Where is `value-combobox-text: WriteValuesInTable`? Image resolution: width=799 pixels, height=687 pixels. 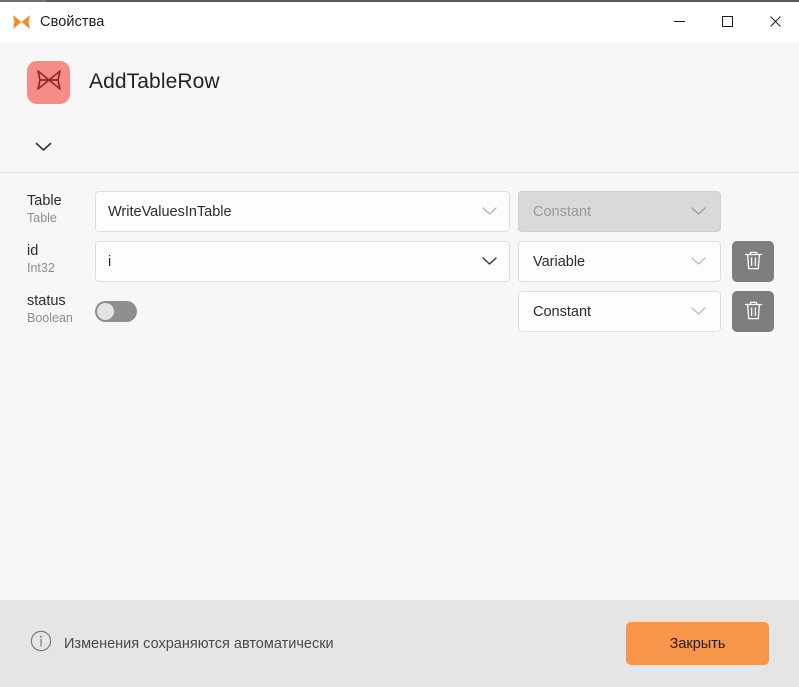 value-combobox-text: WriteValuesInTable is located at coordinates (170, 211).